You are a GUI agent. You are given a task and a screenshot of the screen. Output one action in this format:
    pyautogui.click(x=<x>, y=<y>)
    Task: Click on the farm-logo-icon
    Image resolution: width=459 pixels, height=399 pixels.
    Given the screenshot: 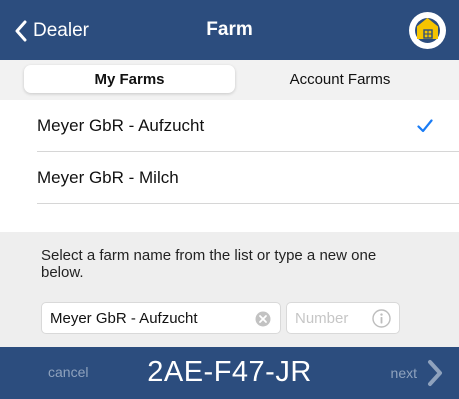 What is the action you would take?
    pyautogui.click(x=427, y=30)
    